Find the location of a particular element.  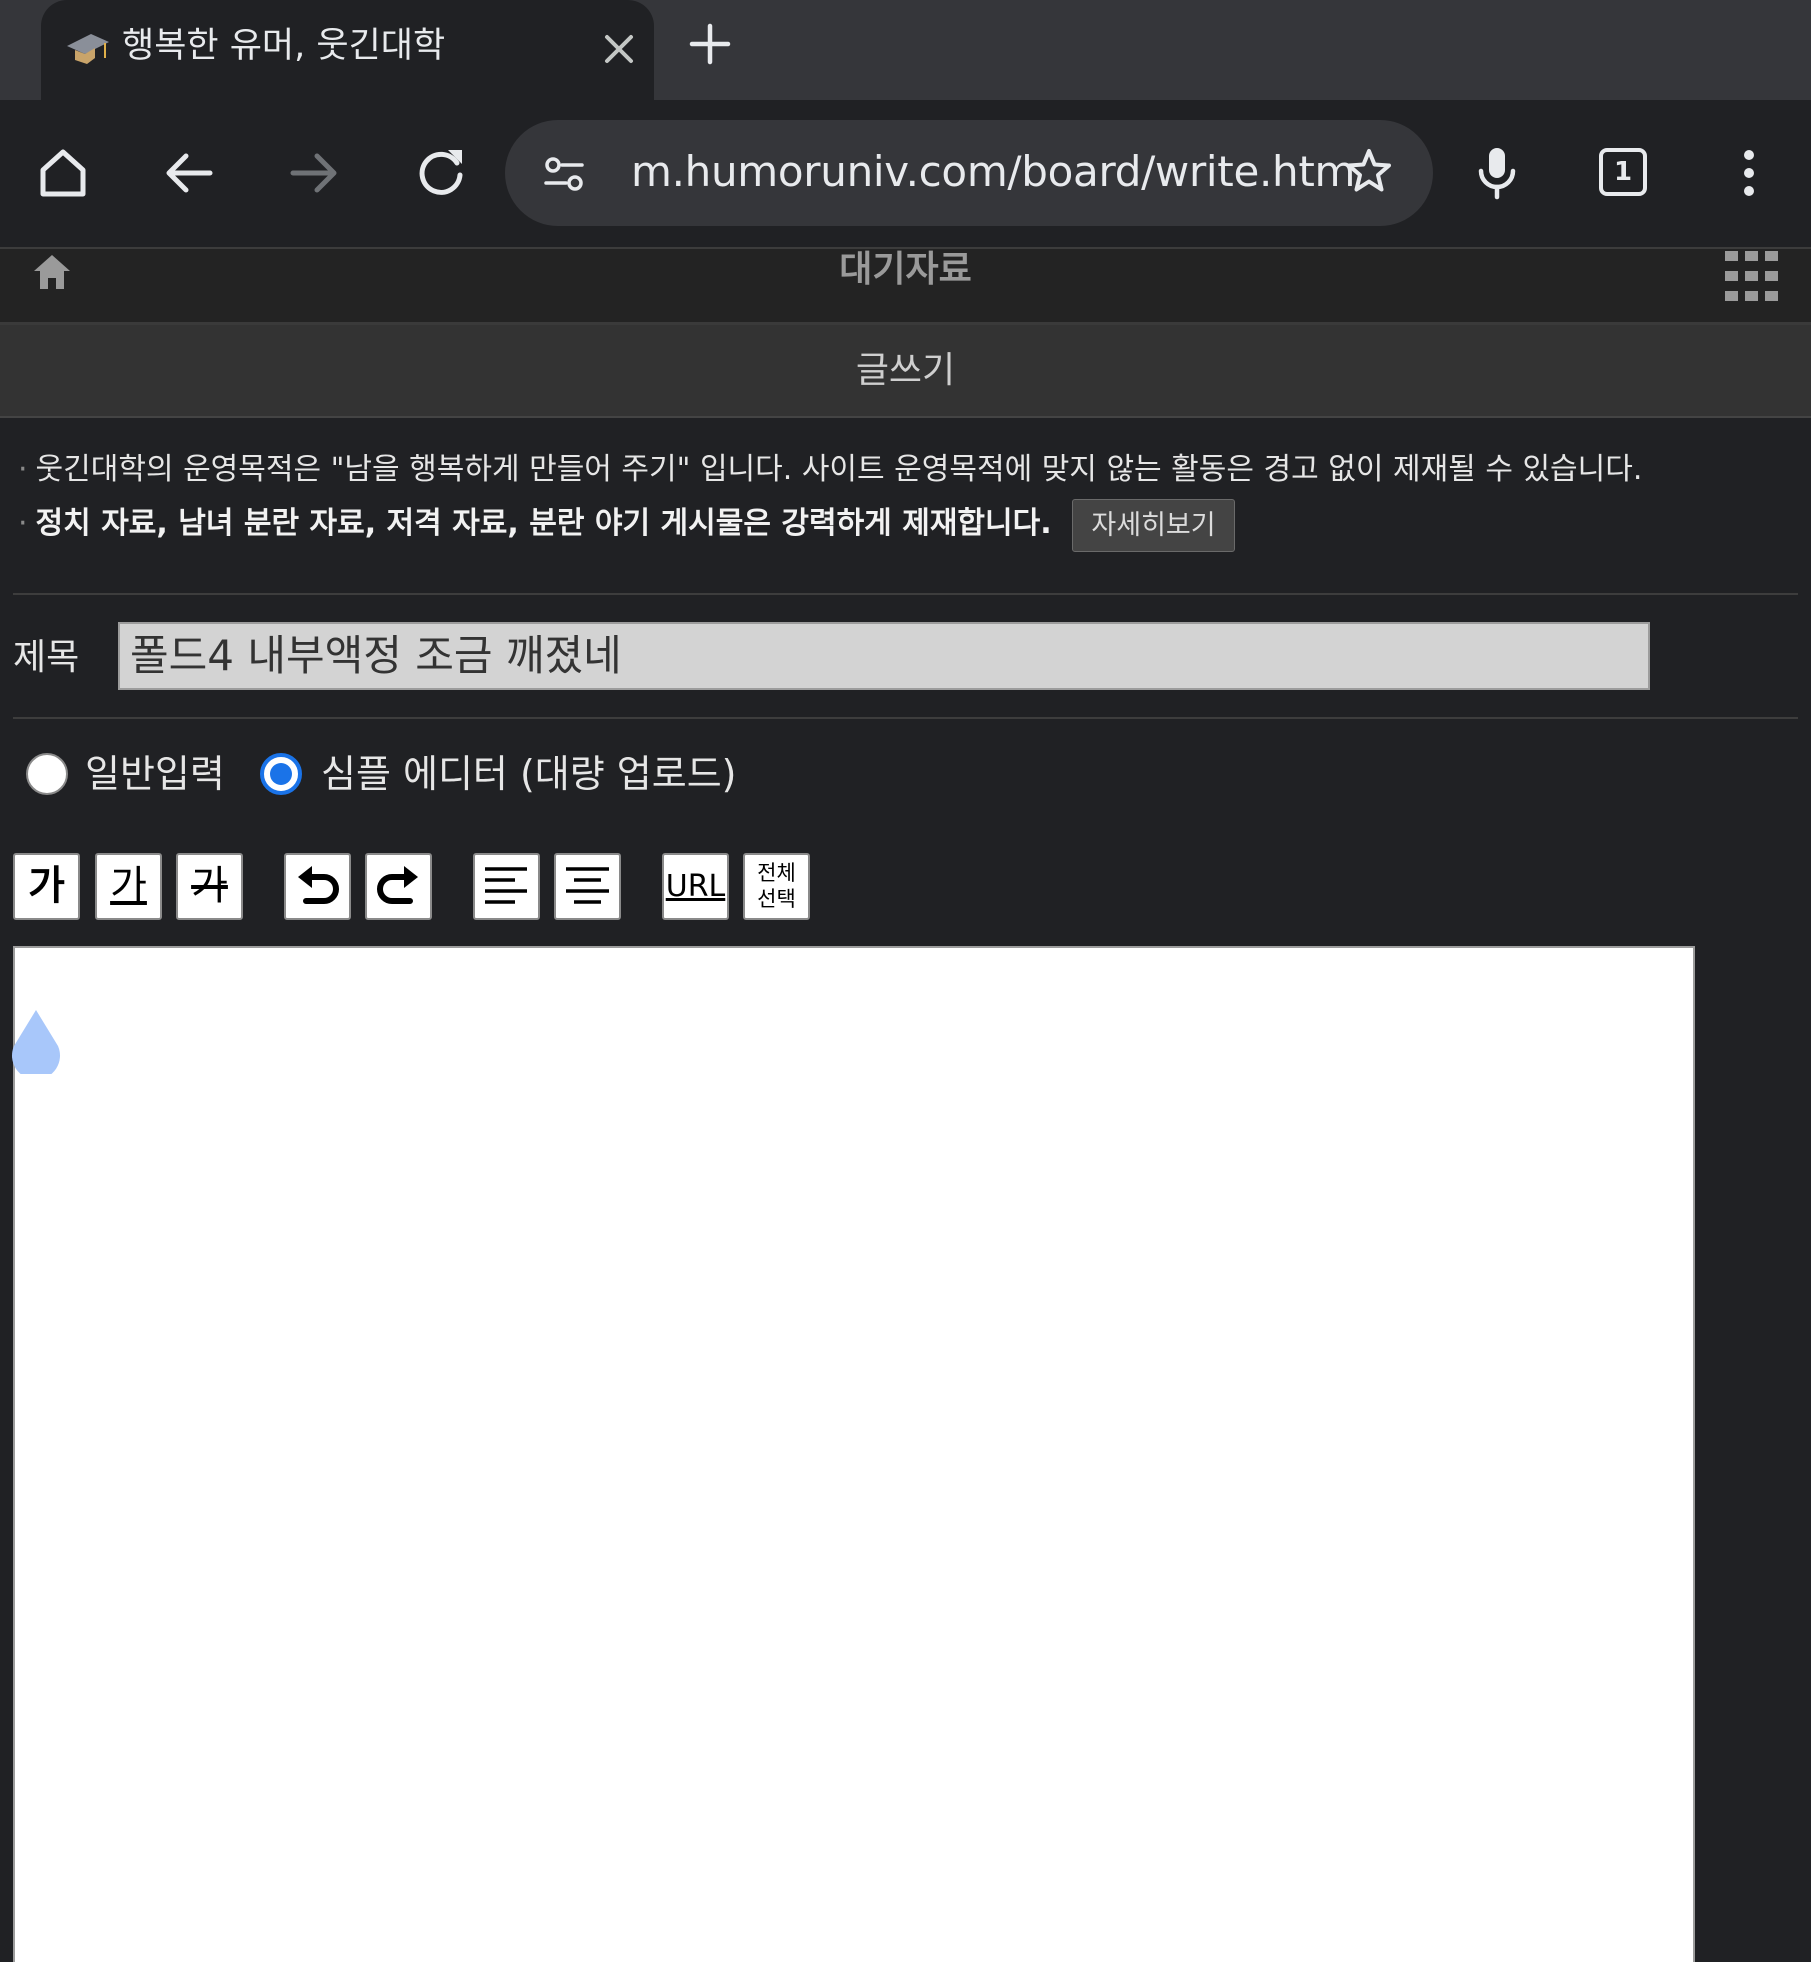

undo-button is located at coordinates (317, 886).